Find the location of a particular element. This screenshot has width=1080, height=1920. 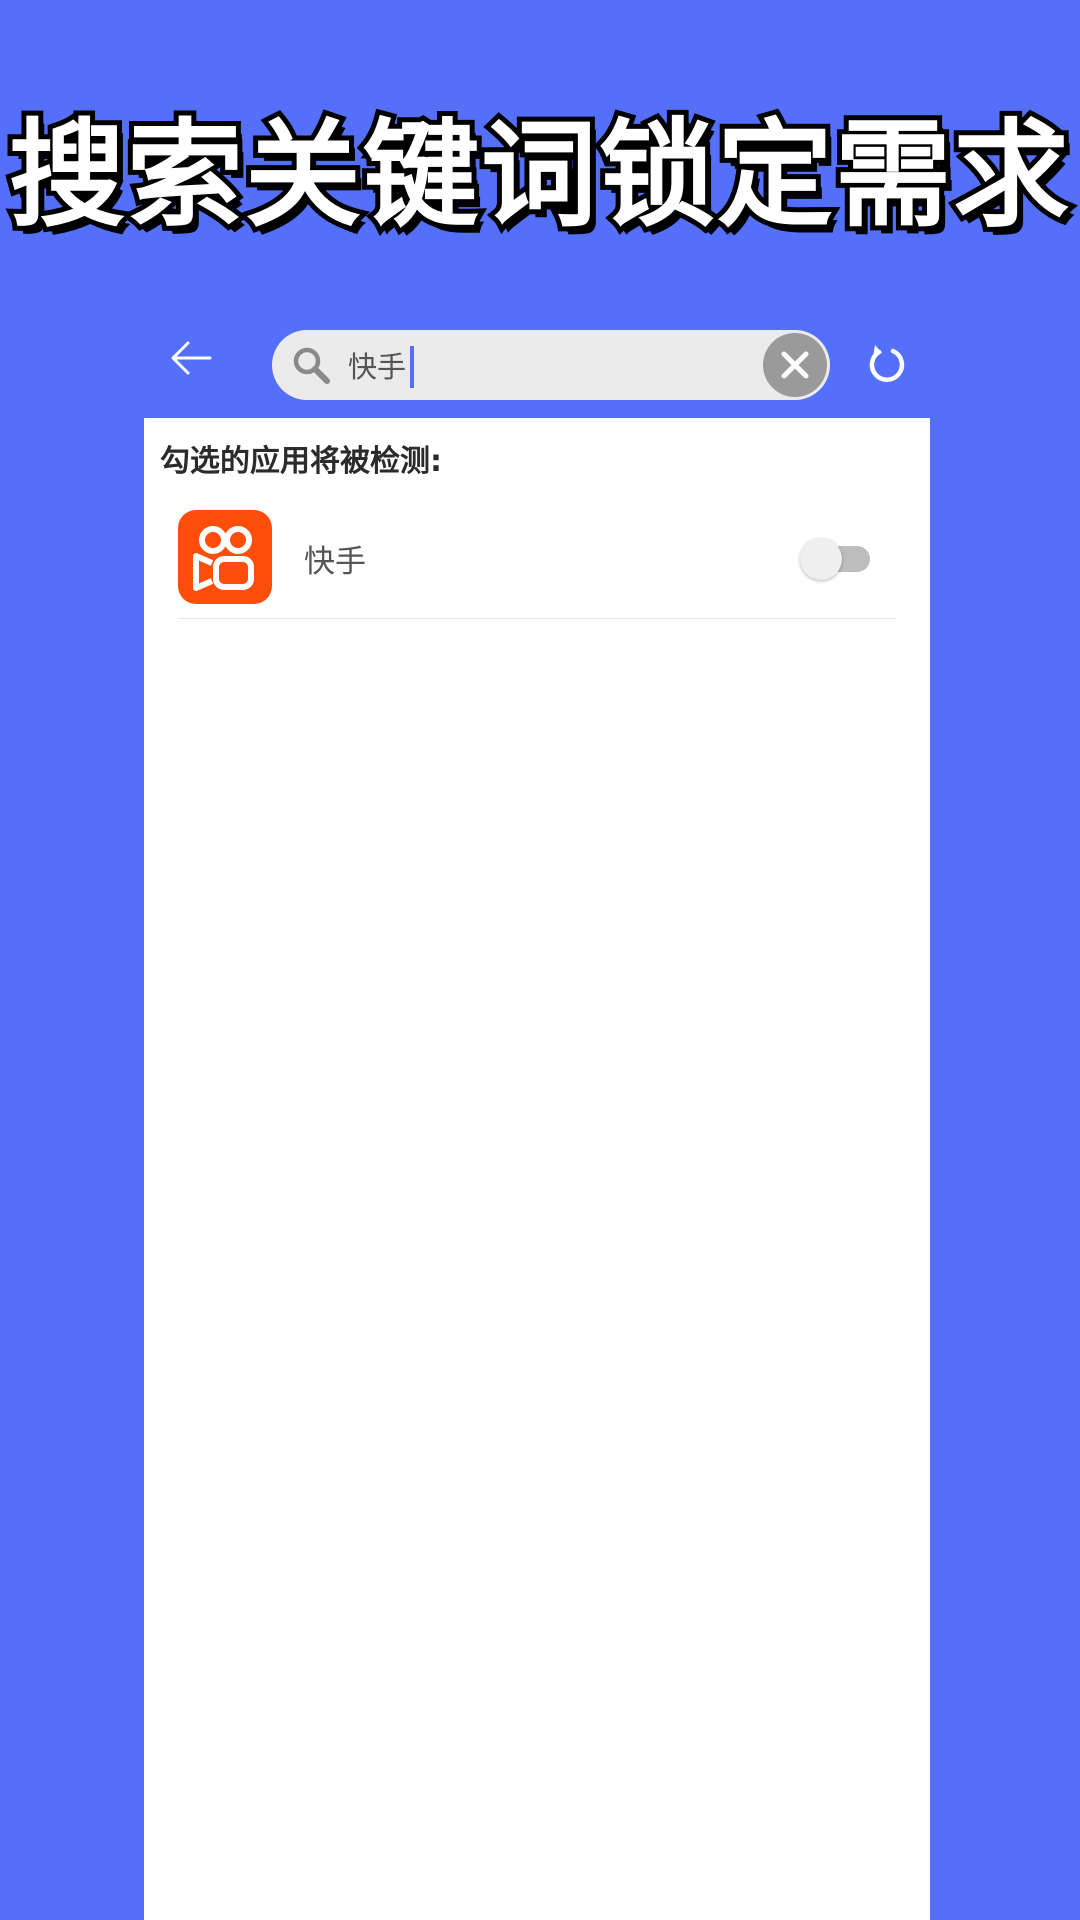

detect-toggle is located at coordinates (835, 559).